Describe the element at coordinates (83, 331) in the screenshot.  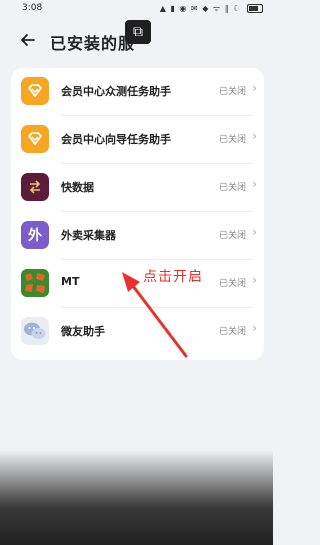
I see `service-name: 微友助手` at that location.